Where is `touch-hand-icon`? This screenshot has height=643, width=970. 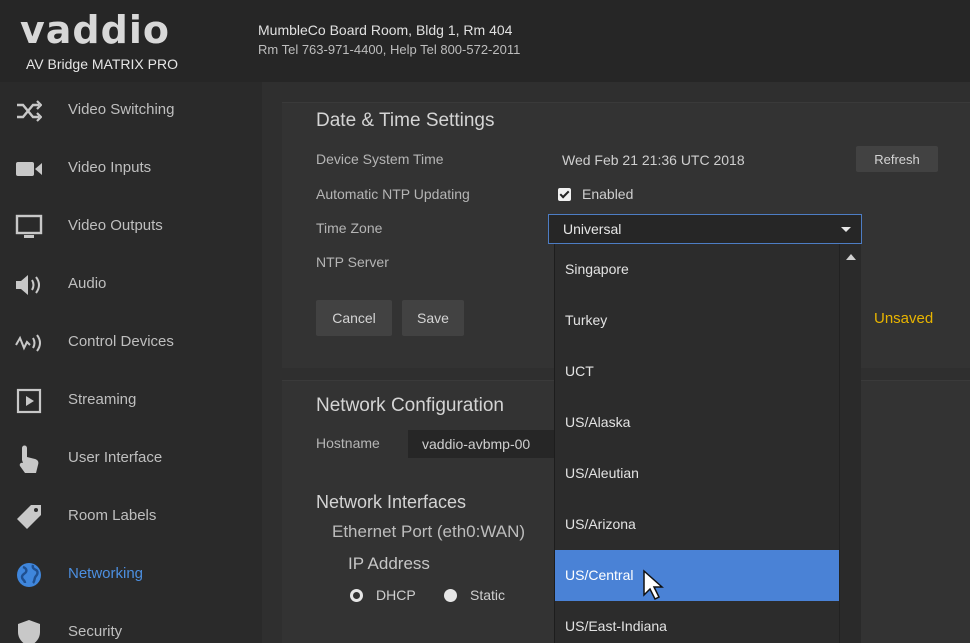 touch-hand-icon is located at coordinates (29, 459).